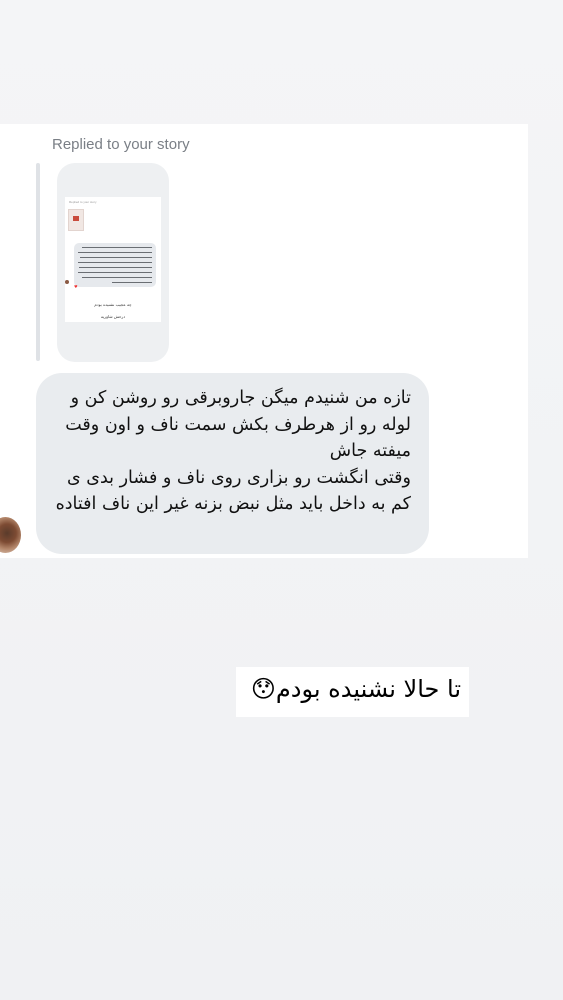 The height and width of the screenshot is (1000, 563). I want to click on thumbnail-story-image, so click(76, 220).